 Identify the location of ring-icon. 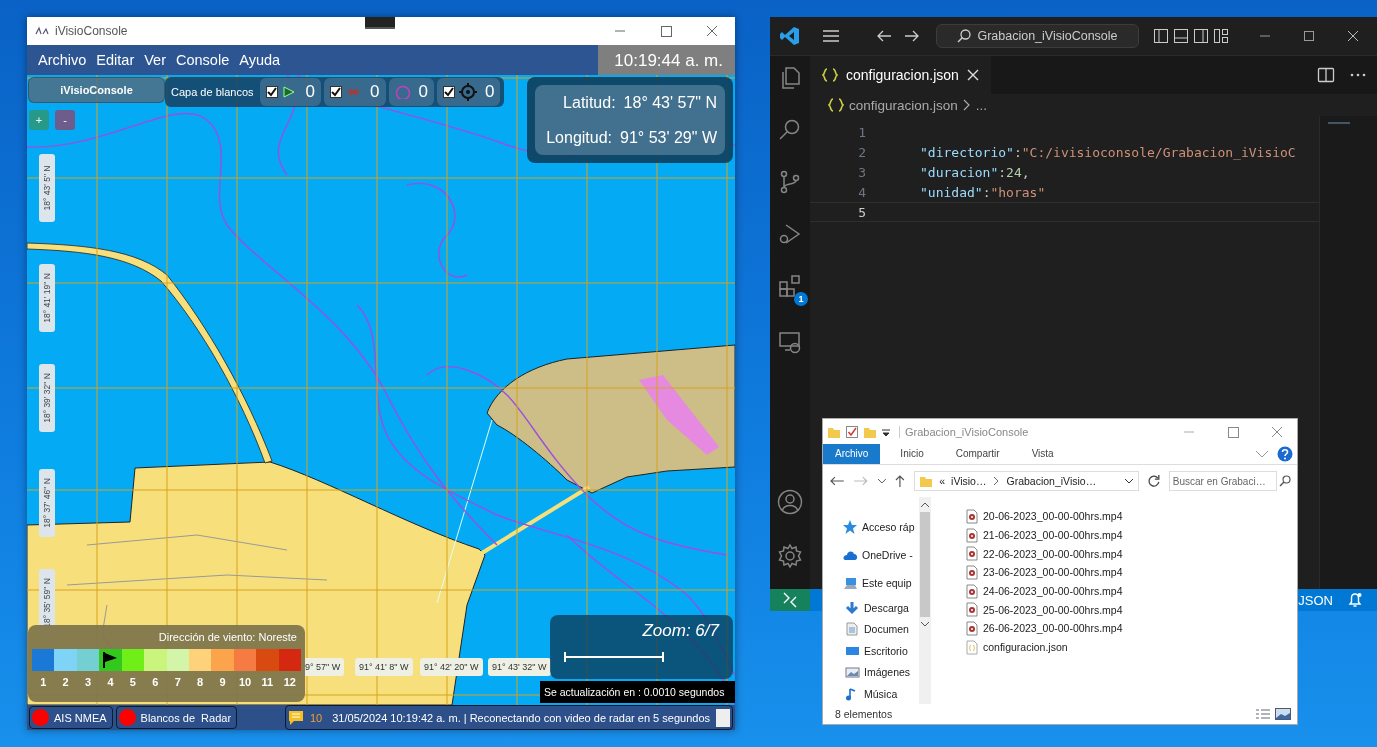
(402, 92).